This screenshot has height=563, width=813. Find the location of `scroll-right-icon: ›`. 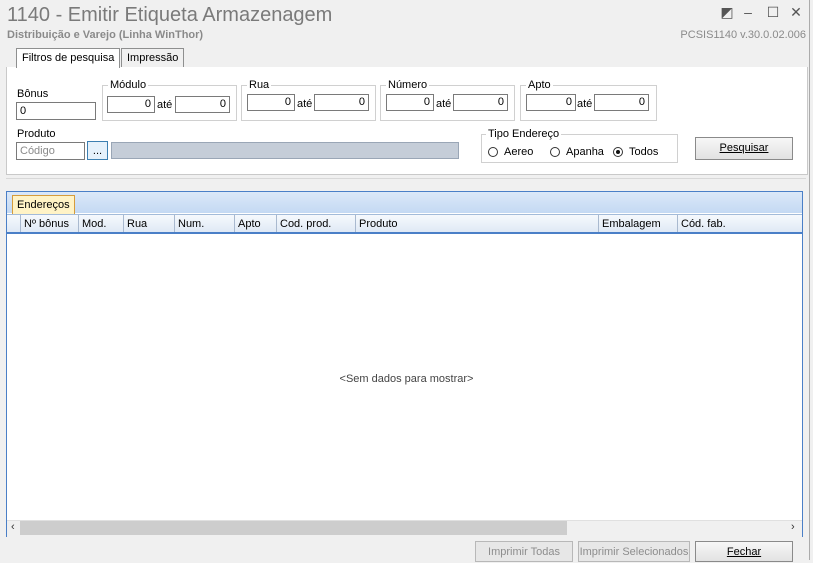

scroll-right-icon: › is located at coordinates (793, 527).